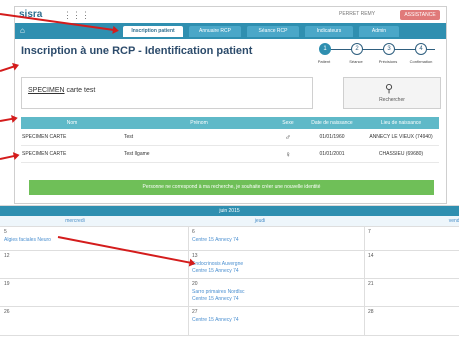  What do you see at coordinates (80, 90) in the screenshot?
I see `search-value-rest: carte test` at bounding box center [80, 90].